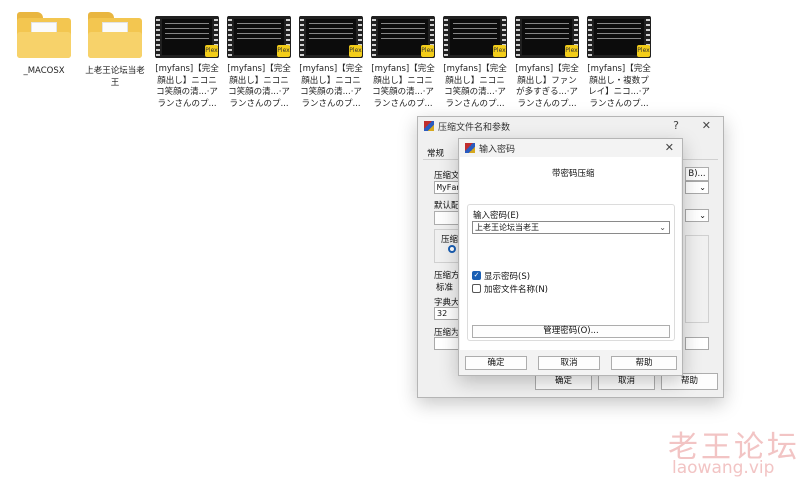 The width and height of the screenshot is (800, 484). I want to click on desktop-folder: _MACOSX, so click(44, 45).